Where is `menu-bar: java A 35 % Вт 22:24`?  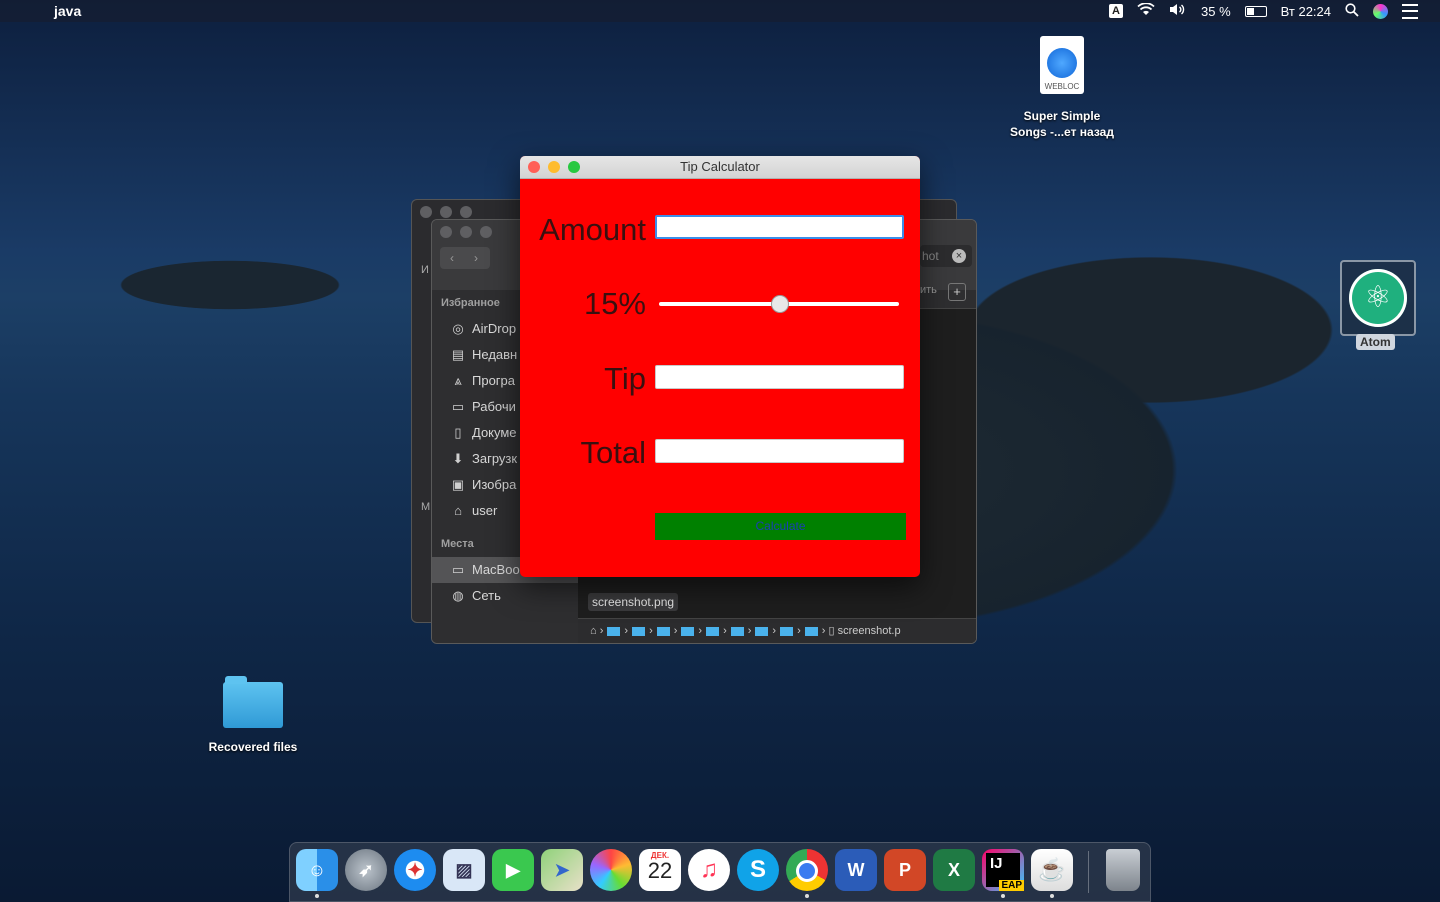
menu-bar: java A 35 % Вт 22:24 is located at coordinates (720, 11).